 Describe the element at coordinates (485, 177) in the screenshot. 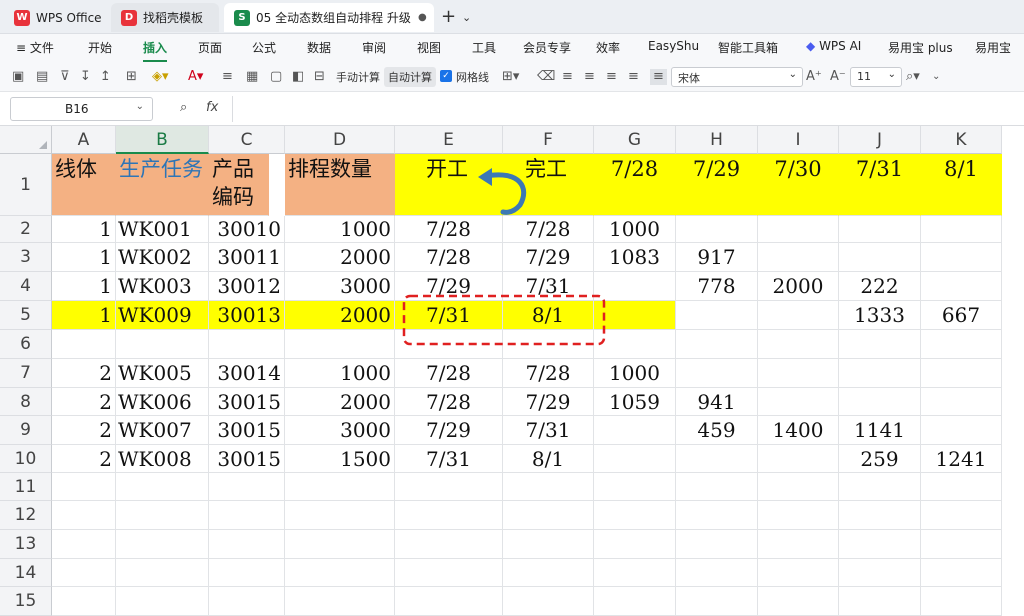

I see `arrow-head` at that location.